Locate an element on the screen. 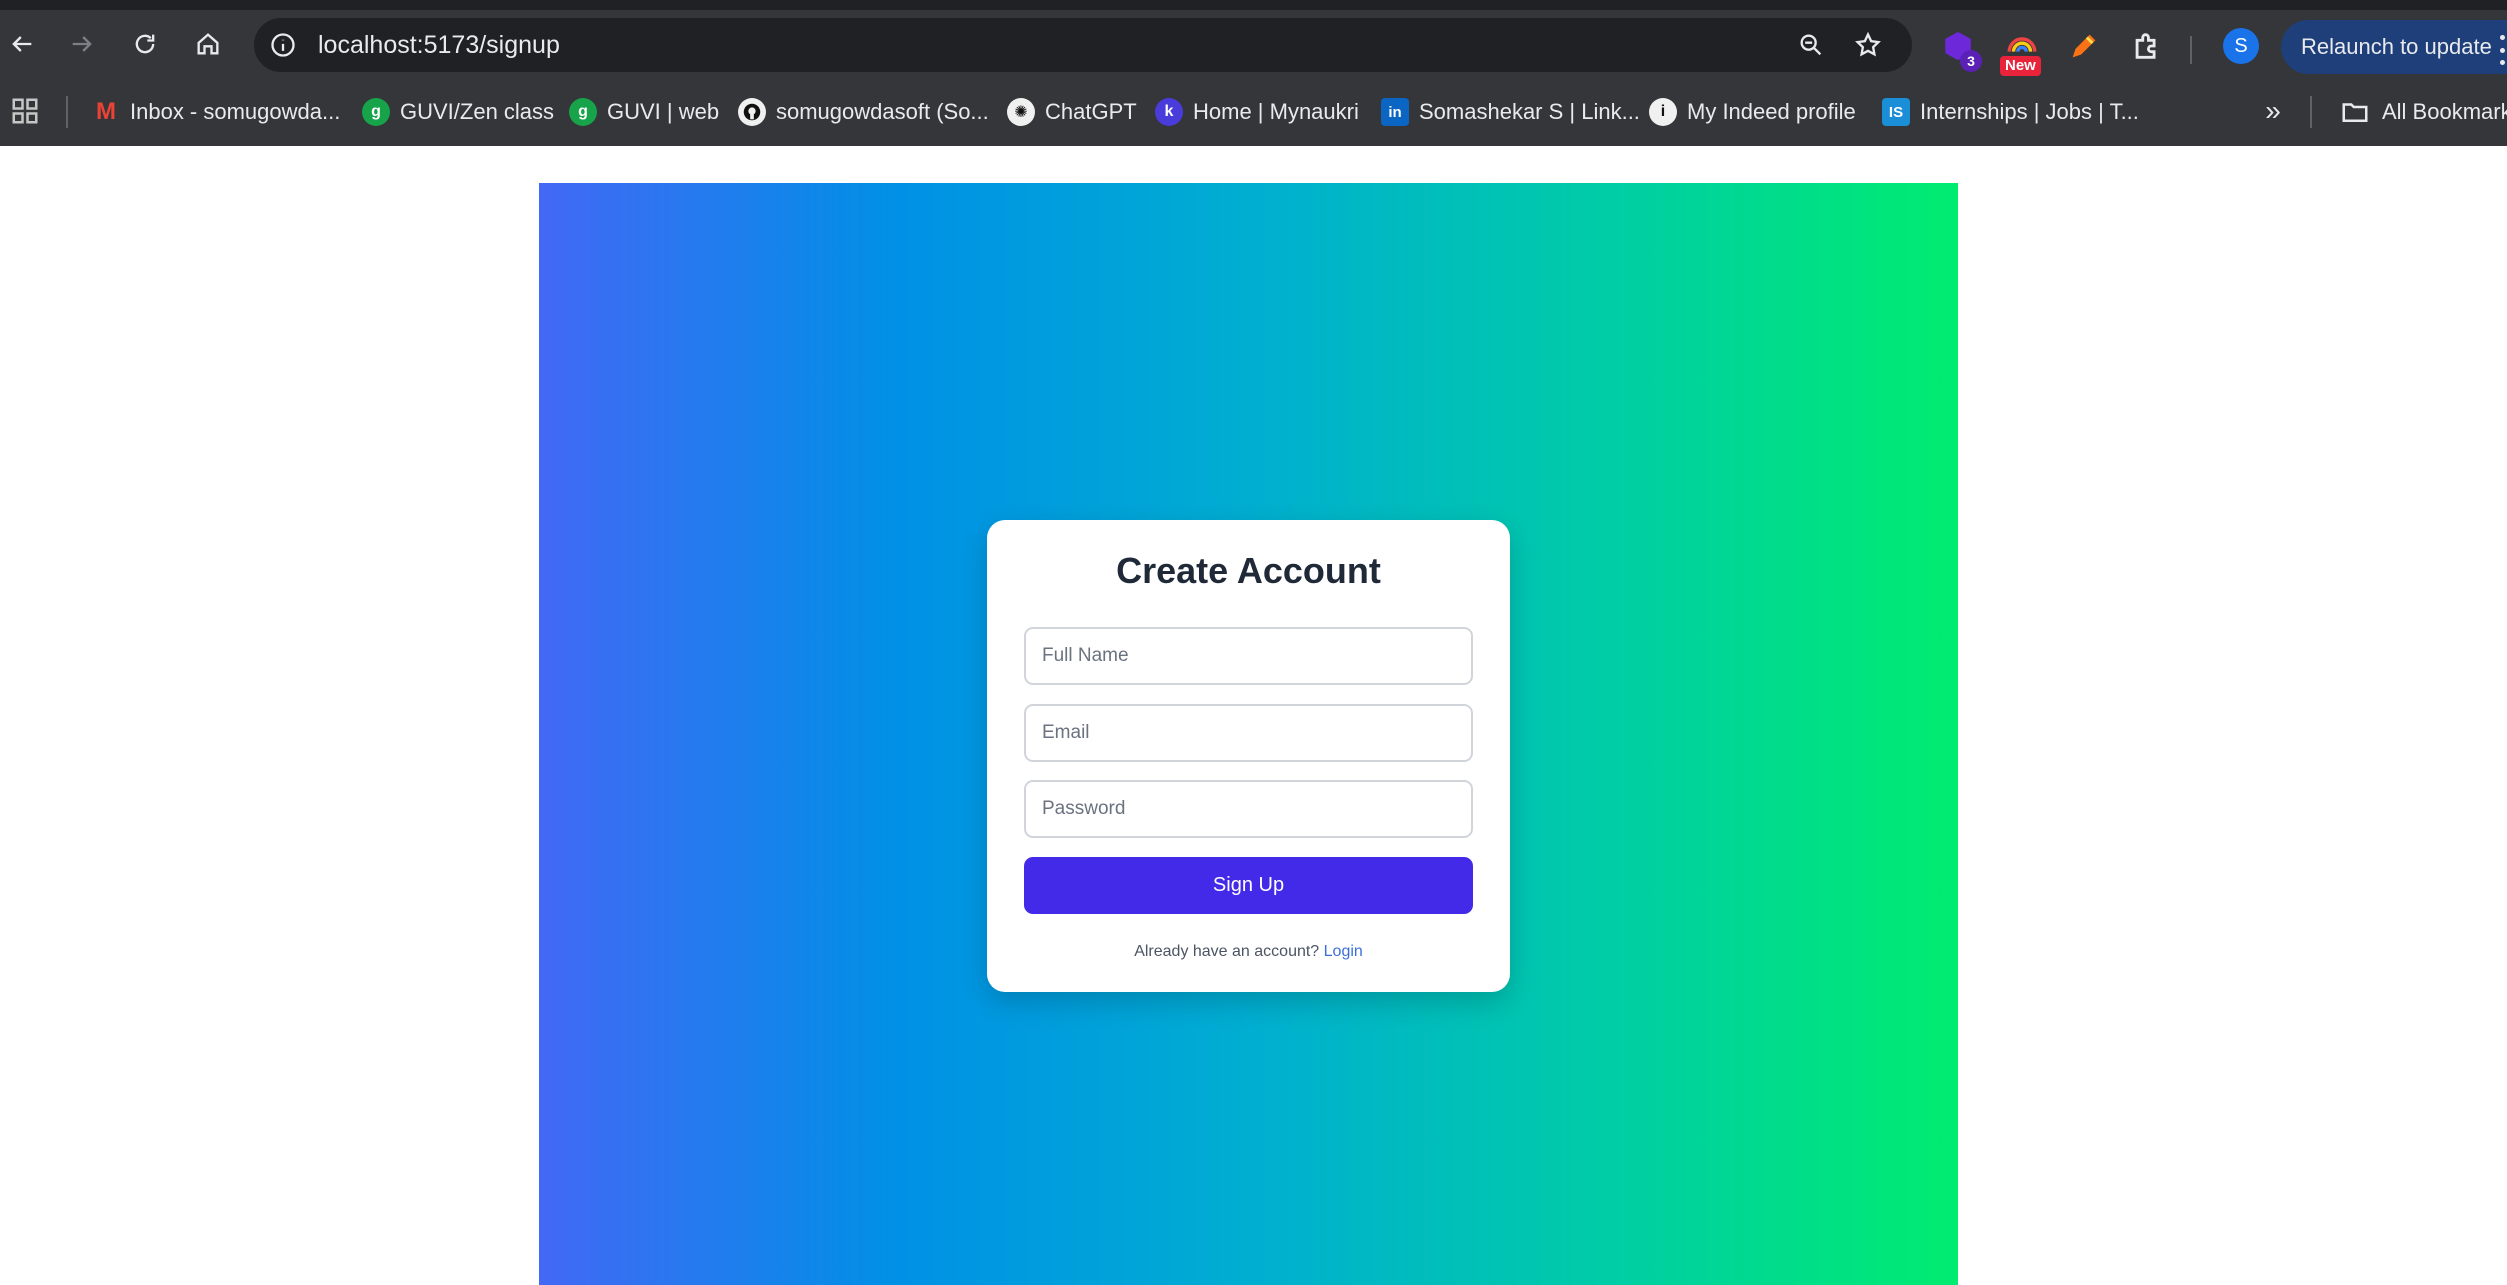  page-title: Create Account is located at coordinates (1248, 570).